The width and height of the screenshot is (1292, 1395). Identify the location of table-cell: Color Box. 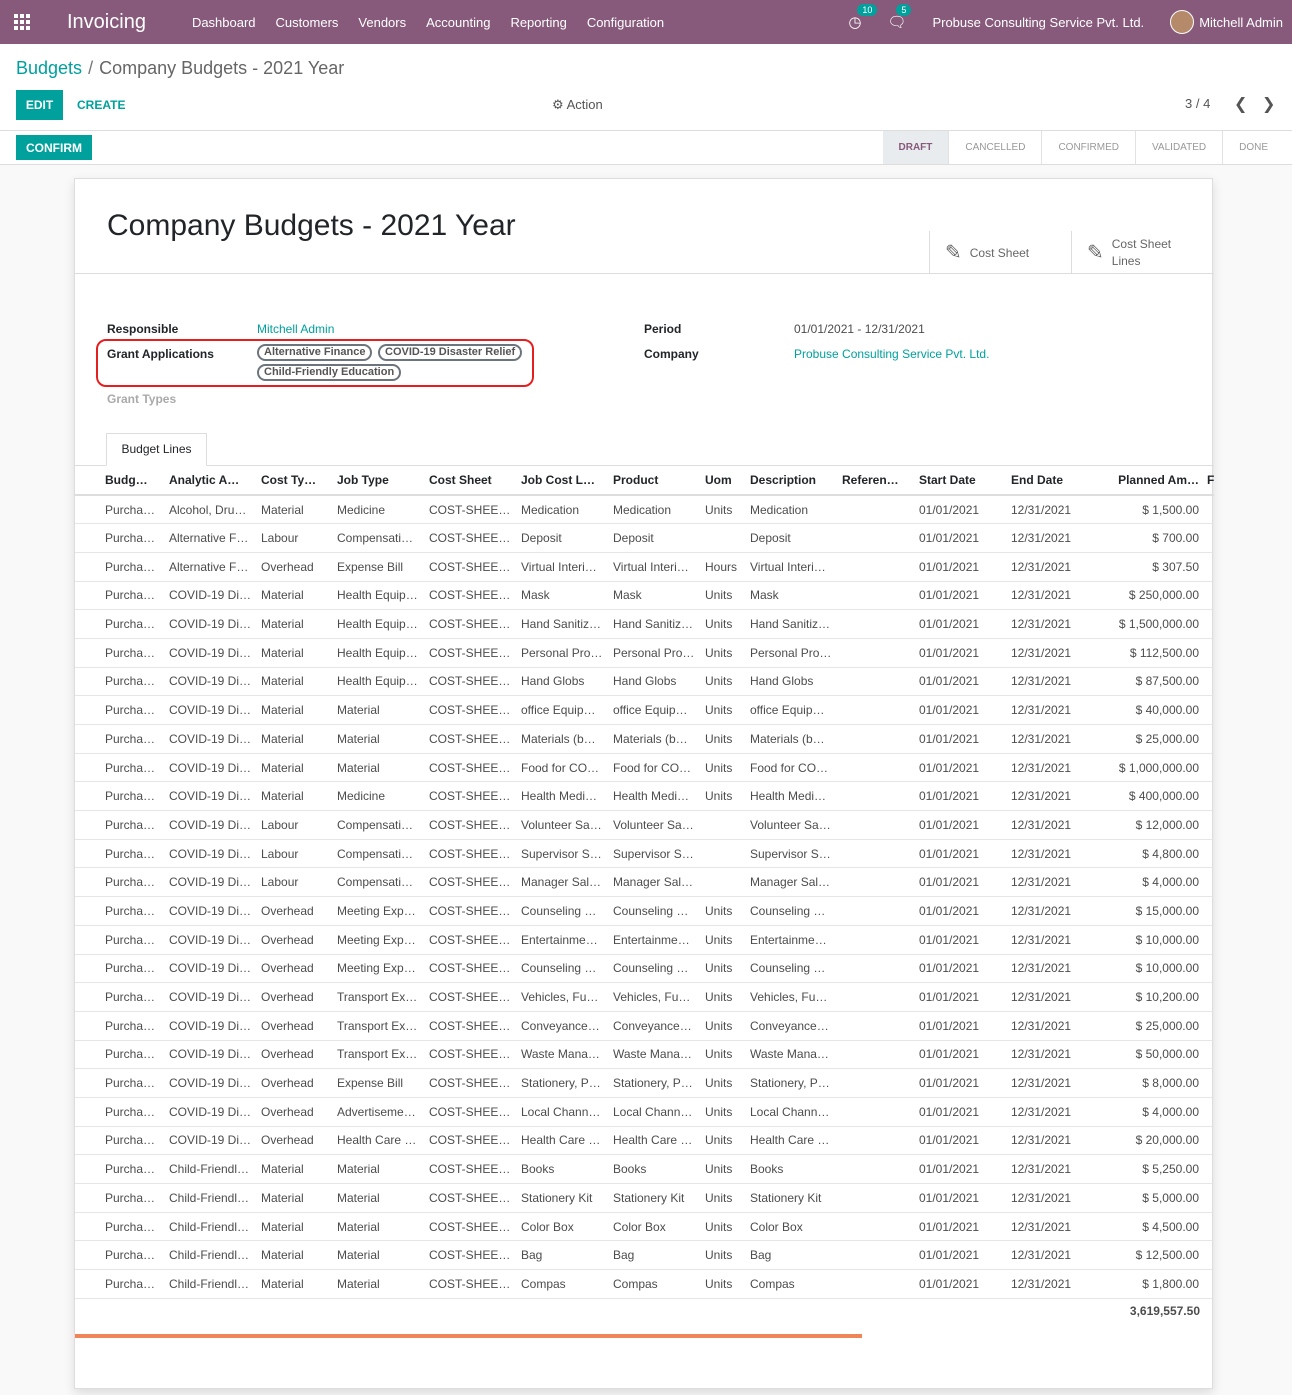
(563, 1227).